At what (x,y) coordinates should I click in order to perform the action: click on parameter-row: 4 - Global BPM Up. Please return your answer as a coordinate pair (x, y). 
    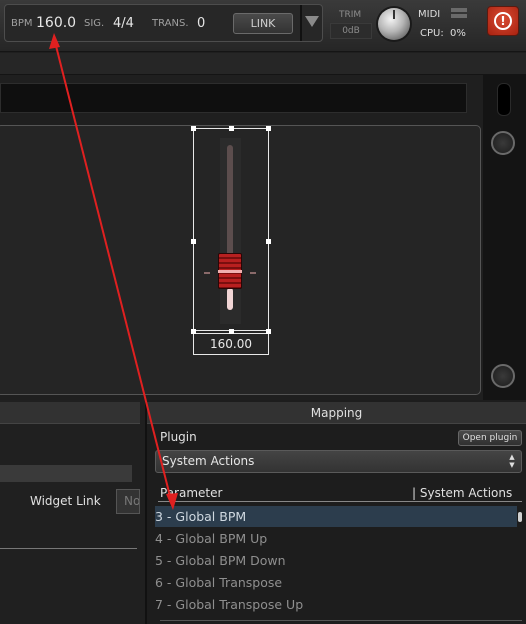
    Looking at the image, I should click on (336, 538).